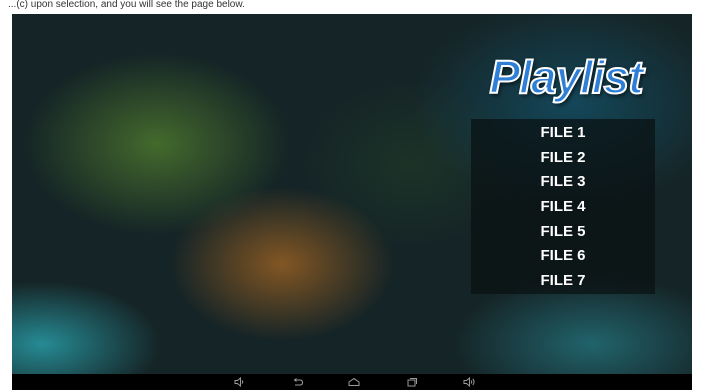 The width and height of the screenshot is (704, 390). What do you see at coordinates (412, 382) in the screenshot?
I see `recent-apps-icon` at bounding box center [412, 382].